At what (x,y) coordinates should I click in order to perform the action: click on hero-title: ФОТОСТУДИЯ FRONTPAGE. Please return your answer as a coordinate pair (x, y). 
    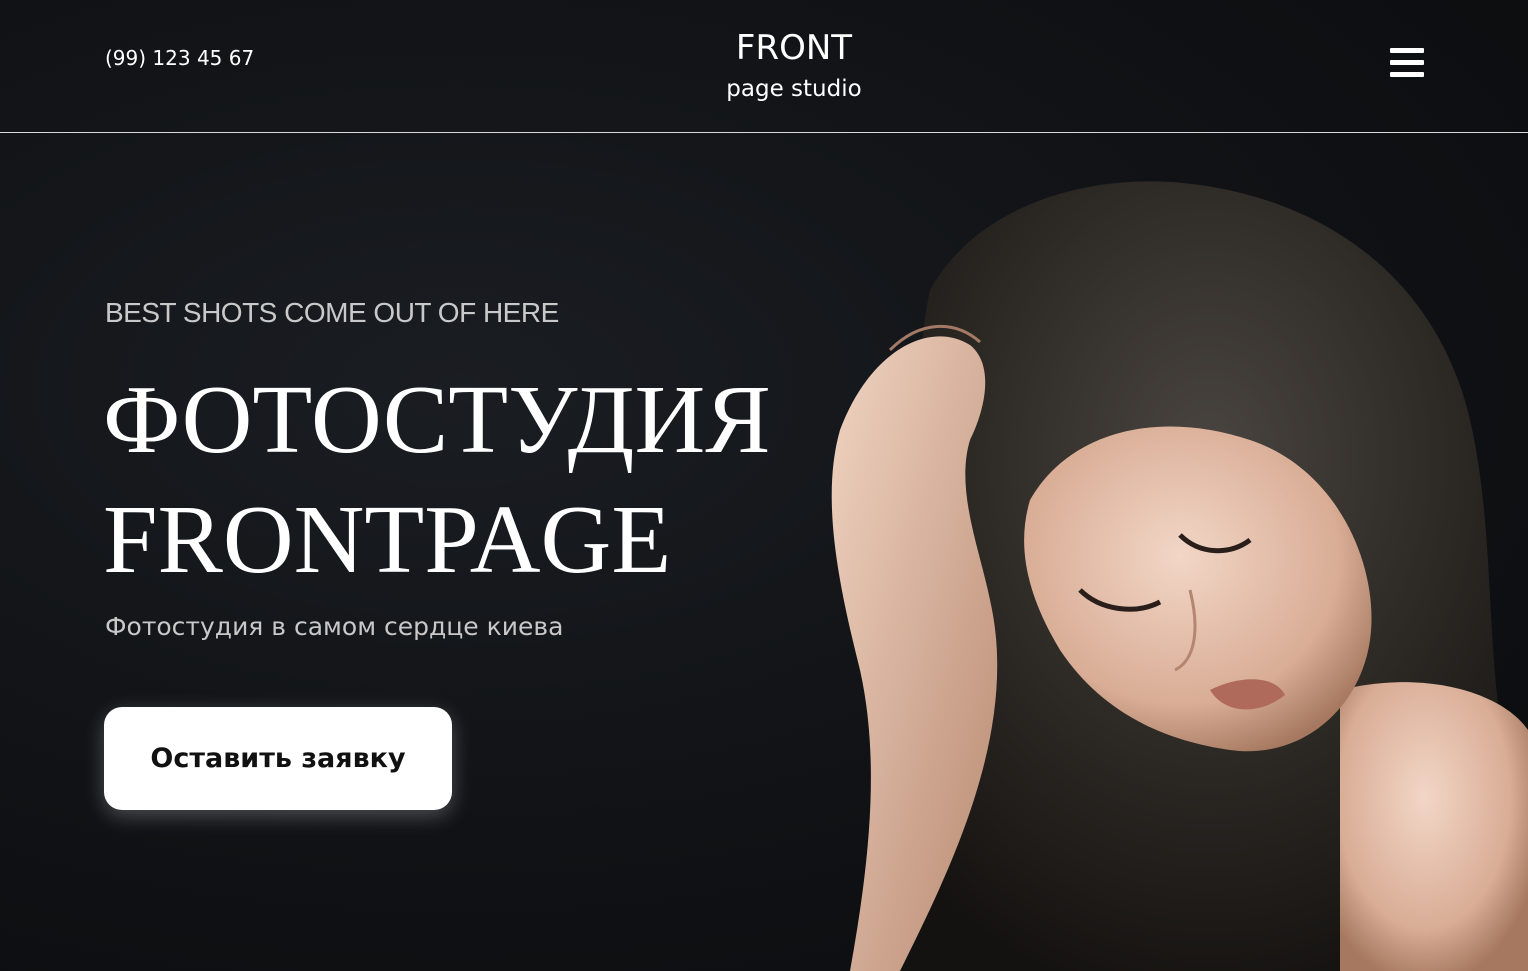
    Looking at the image, I should click on (437, 480).